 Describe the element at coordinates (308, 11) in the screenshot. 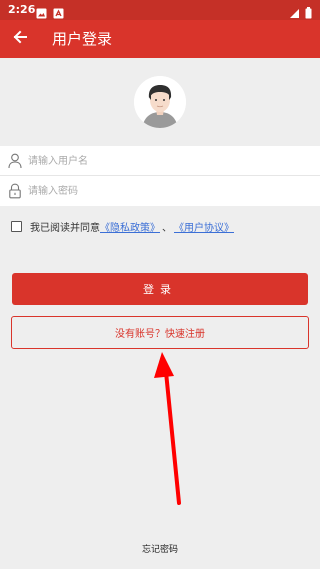

I see `battery-icon` at that location.